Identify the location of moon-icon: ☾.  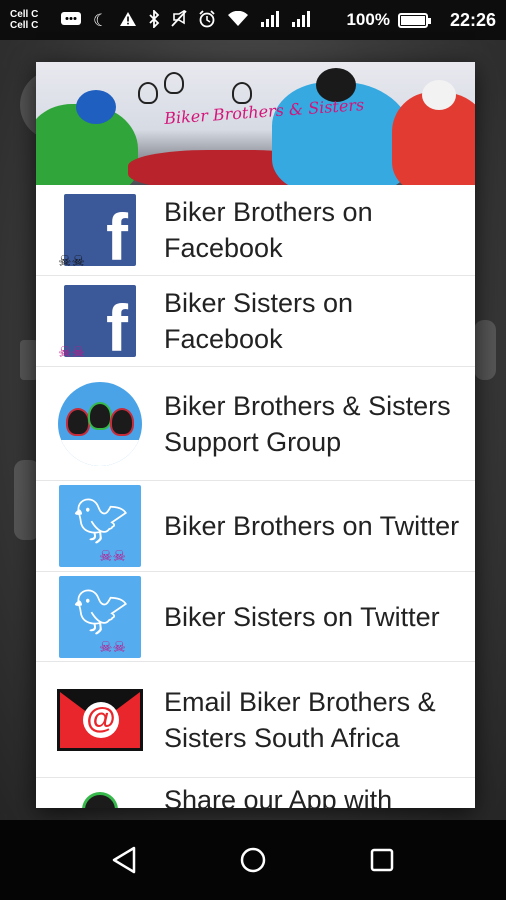
(101, 20).